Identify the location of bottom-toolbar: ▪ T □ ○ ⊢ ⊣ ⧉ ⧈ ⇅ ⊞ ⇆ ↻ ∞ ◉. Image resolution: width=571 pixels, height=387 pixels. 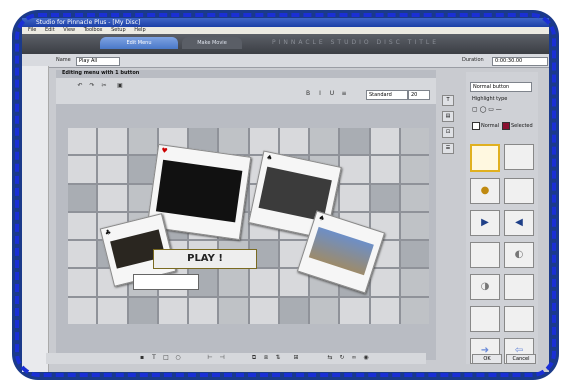
(236, 358).